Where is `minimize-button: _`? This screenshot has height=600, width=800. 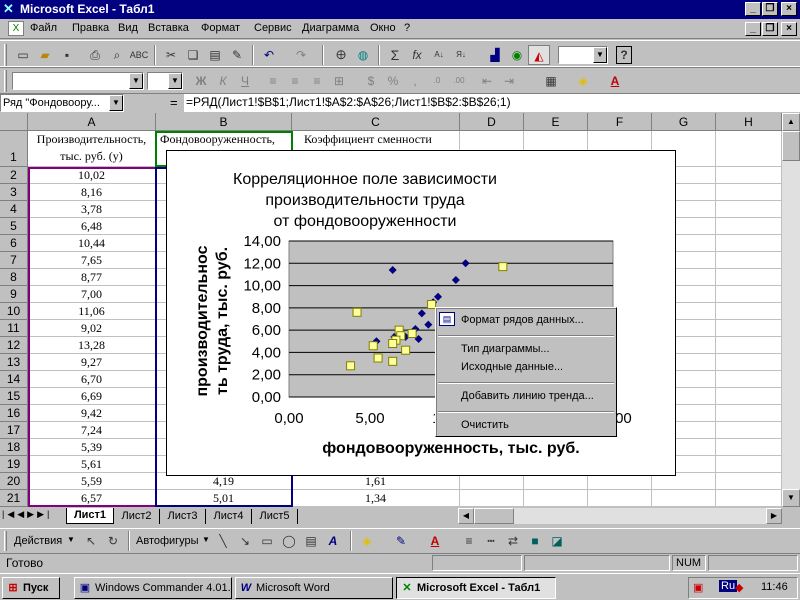 minimize-button: _ is located at coordinates (753, 9).